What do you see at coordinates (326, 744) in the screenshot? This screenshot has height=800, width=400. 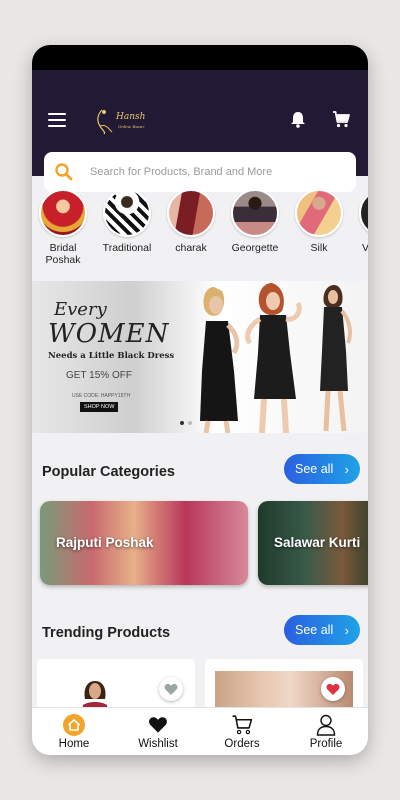 I see `nav-label: Profile` at bounding box center [326, 744].